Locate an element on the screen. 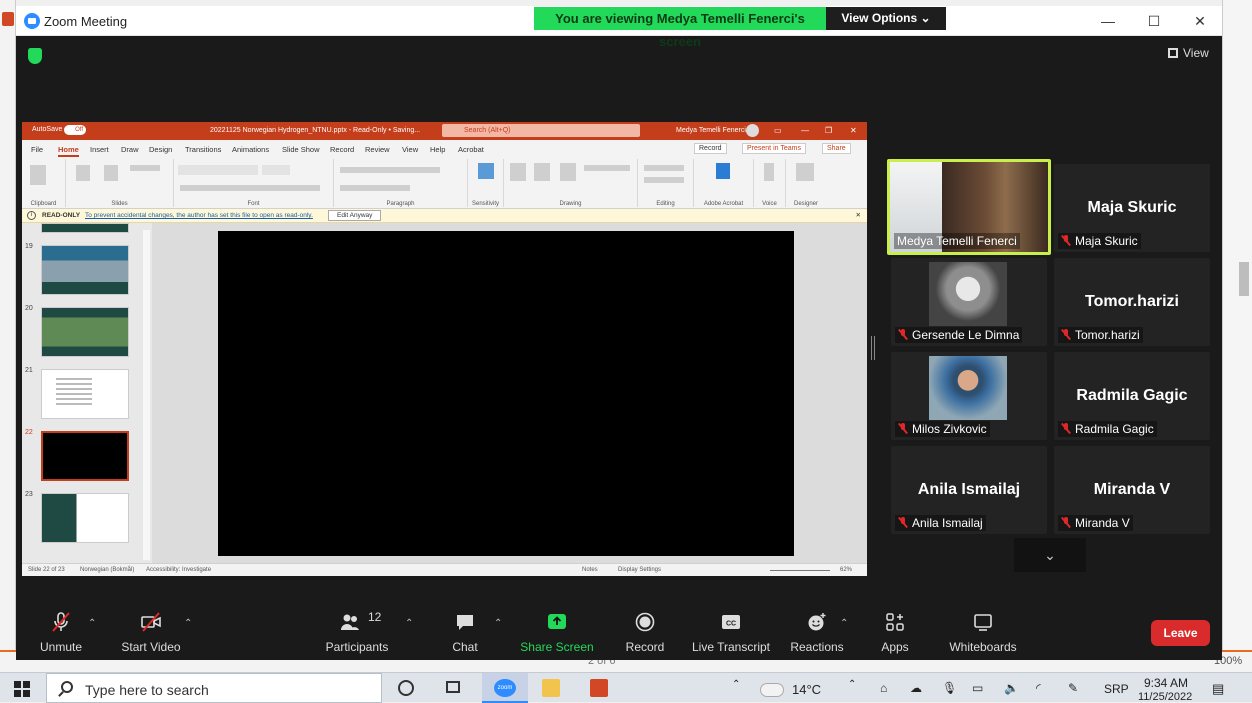  tab-view: View is located at coordinates (410, 149).